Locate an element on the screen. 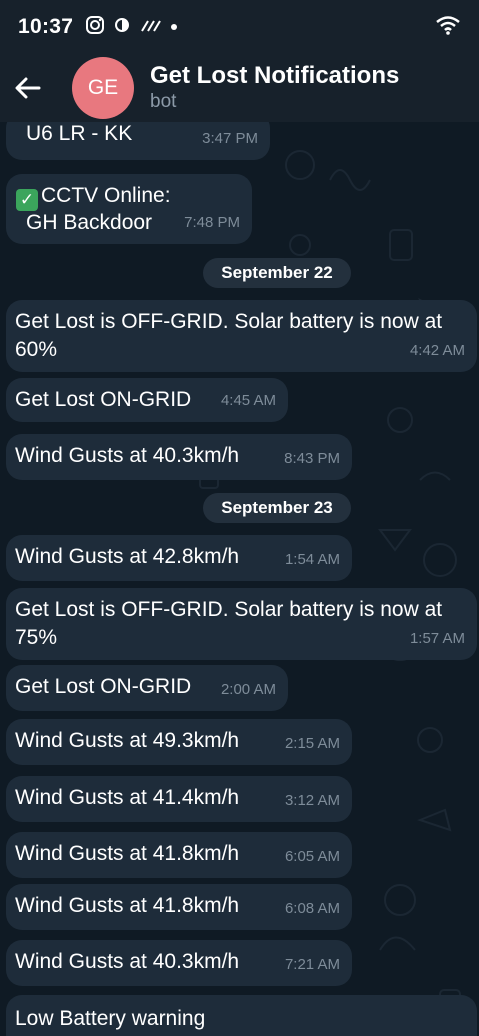  message-bubble: Wind Gusts at 49.3km/h 2:15 AM is located at coordinates (179, 742).